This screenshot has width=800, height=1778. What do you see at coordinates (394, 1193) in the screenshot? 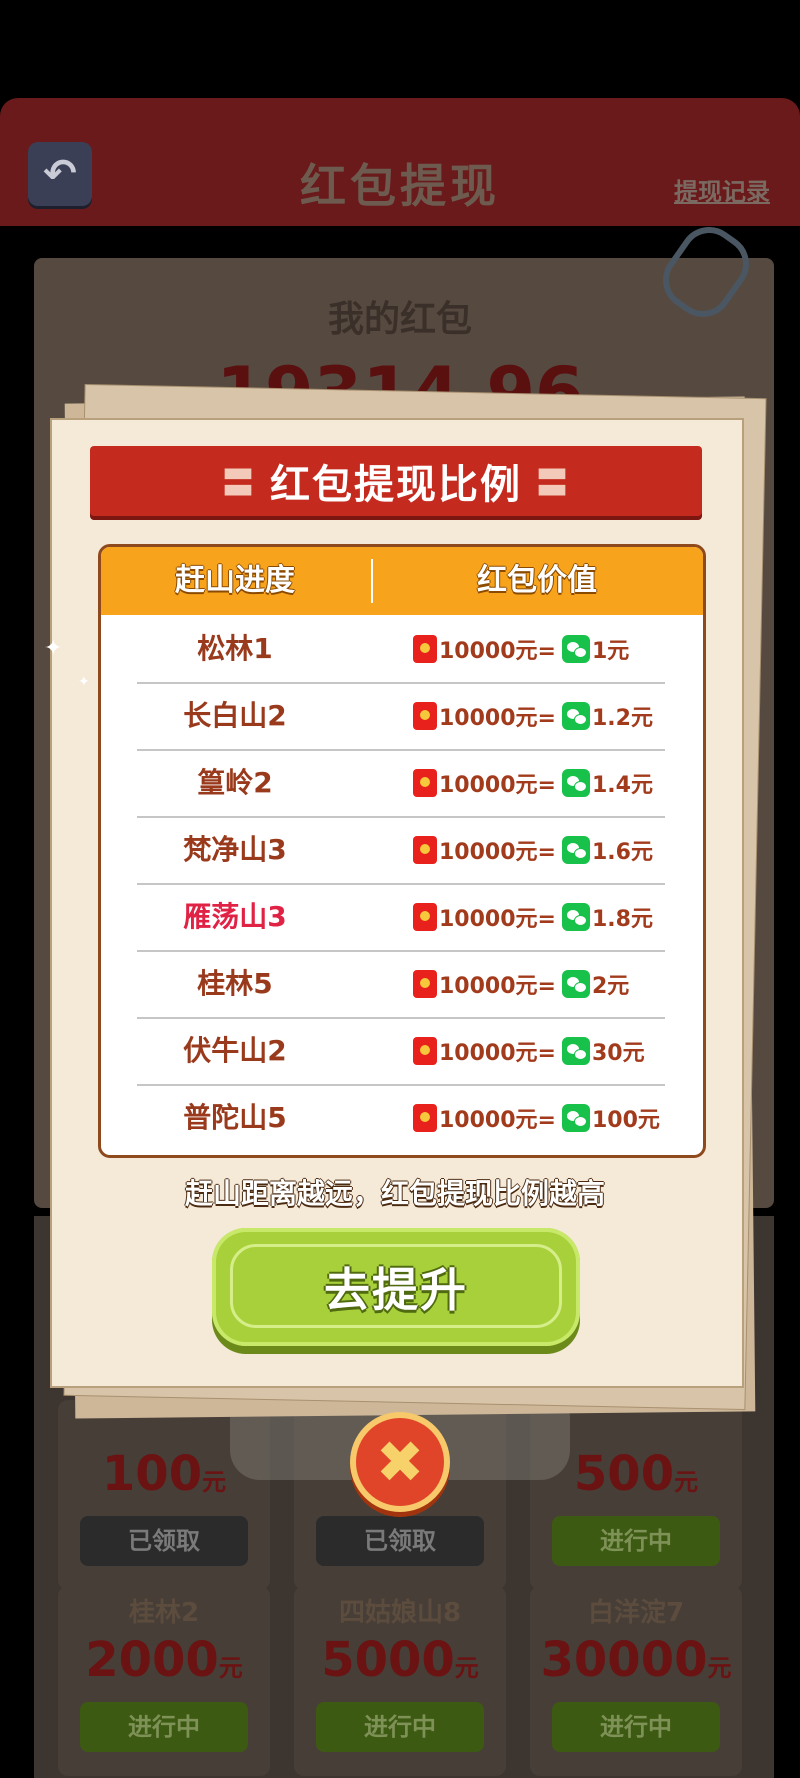
I see `ratio-tip: 赶山距离越远，红包提现比例越高` at bounding box center [394, 1193].